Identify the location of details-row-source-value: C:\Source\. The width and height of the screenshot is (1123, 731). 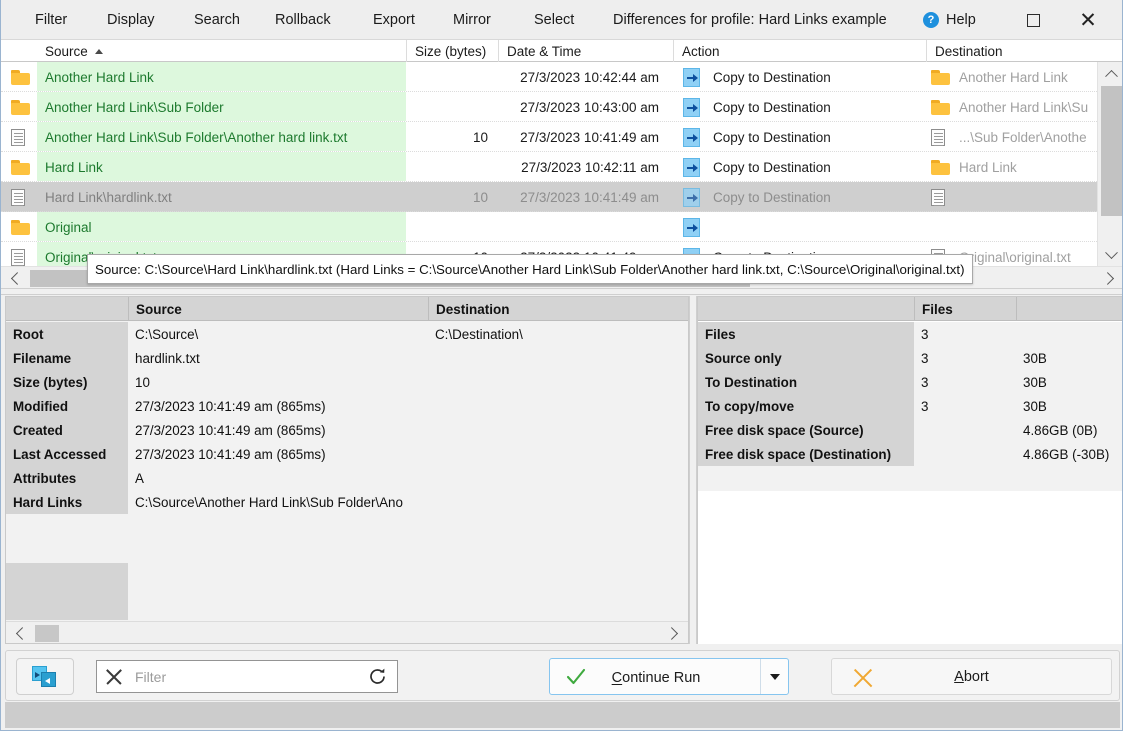
(167, 334).